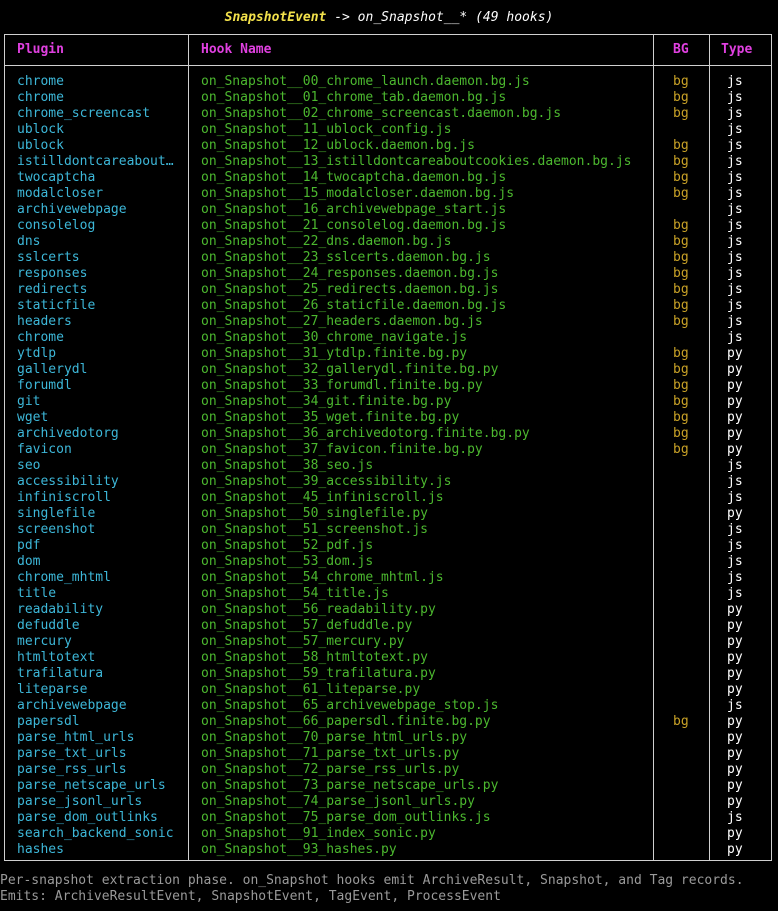 This screenshot has width=778, height=911. What do you see at coordinates (95, 833) in the screenshot?
I see `cell-plugin: search_backend_sonic` at bounding box center [95, 833].